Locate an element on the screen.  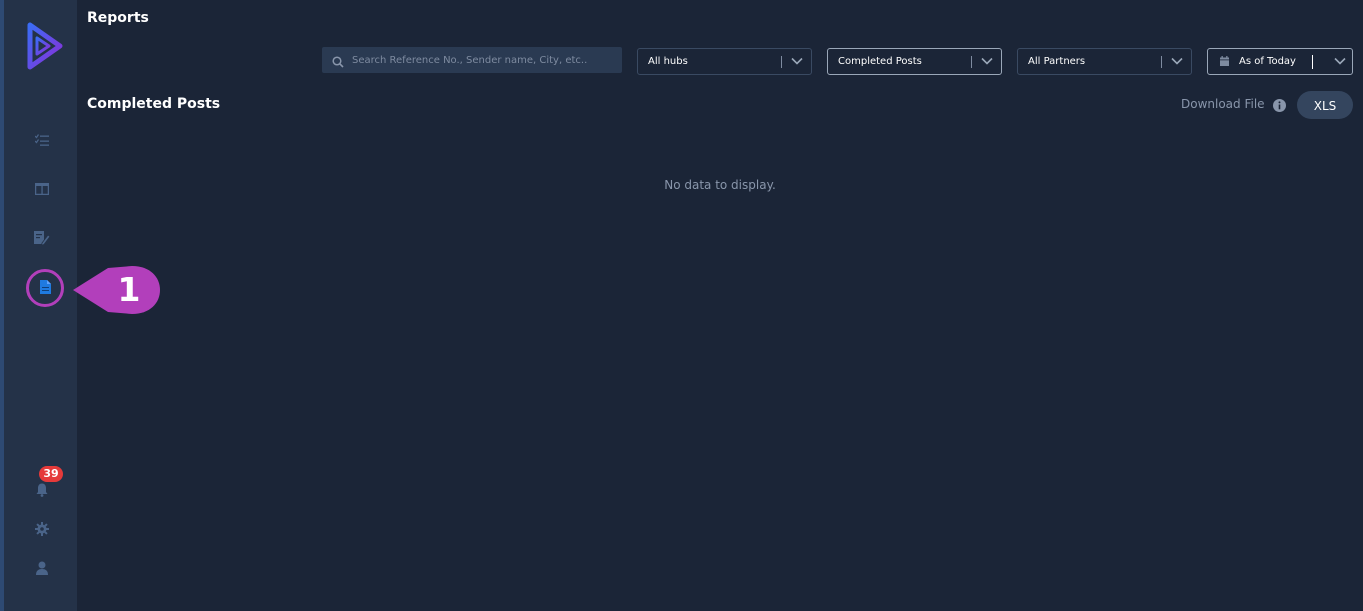
notifications-button is located at coordinates (42, 490).